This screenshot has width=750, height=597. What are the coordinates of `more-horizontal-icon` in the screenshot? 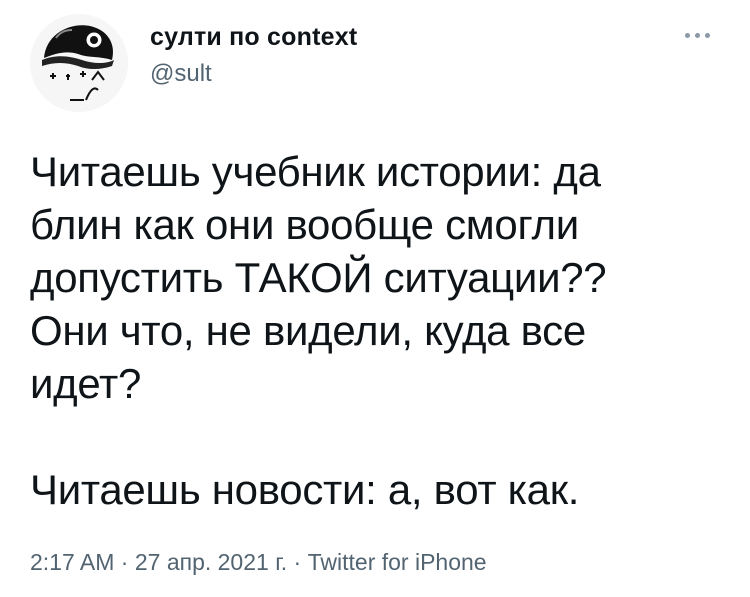 It's located at (697, 35).